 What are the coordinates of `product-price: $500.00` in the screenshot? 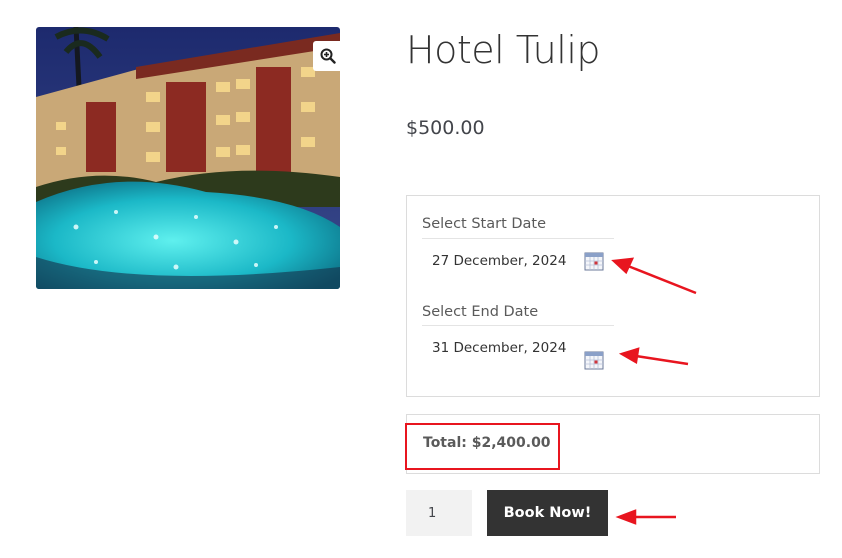 It's located at (445, 128).